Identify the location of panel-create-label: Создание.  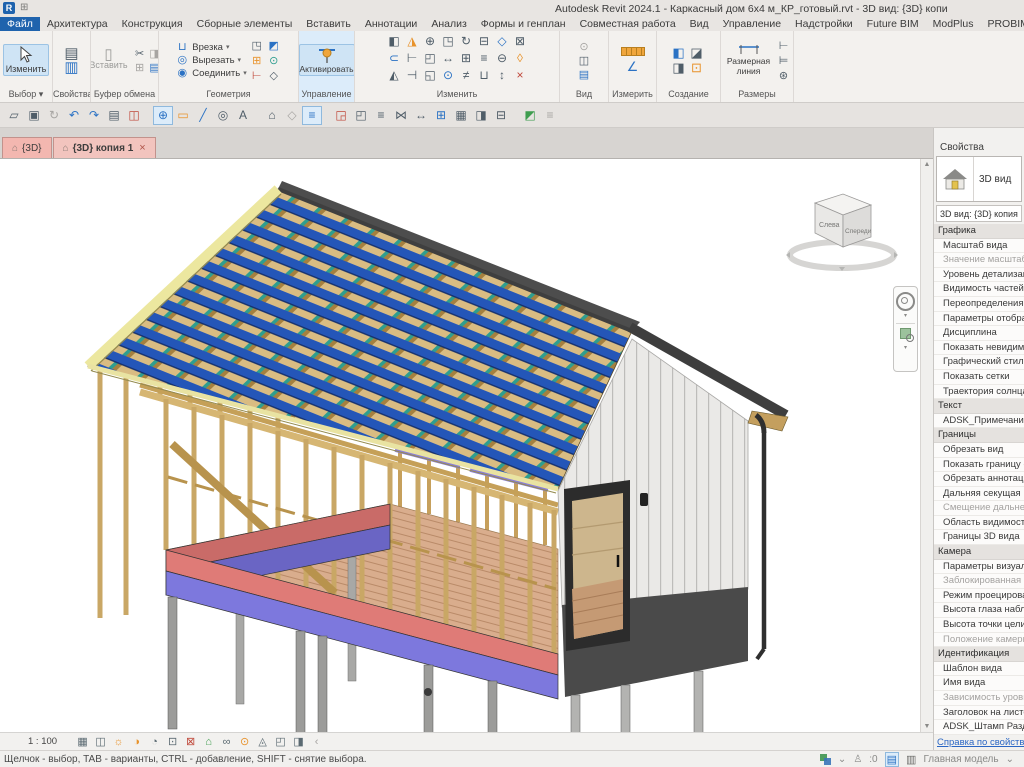
(688, 95).